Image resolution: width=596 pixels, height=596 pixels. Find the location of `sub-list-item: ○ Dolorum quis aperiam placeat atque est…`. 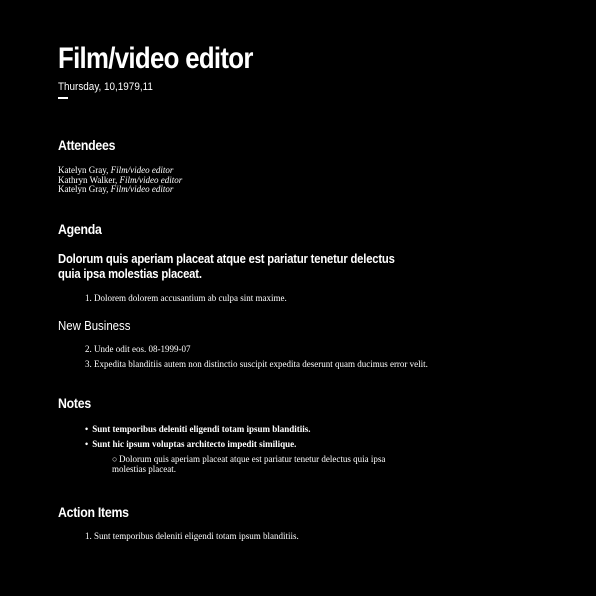

sub-list-item: ○ Dolorum quis aperiam placeat atque est… is located at coordinates (235, 464).